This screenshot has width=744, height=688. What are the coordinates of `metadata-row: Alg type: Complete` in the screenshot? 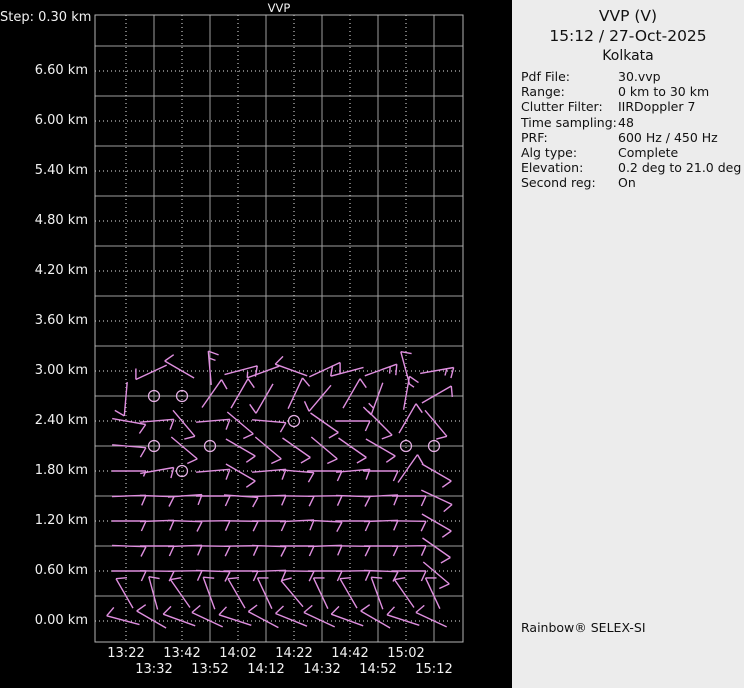 It's located at (631, 152).